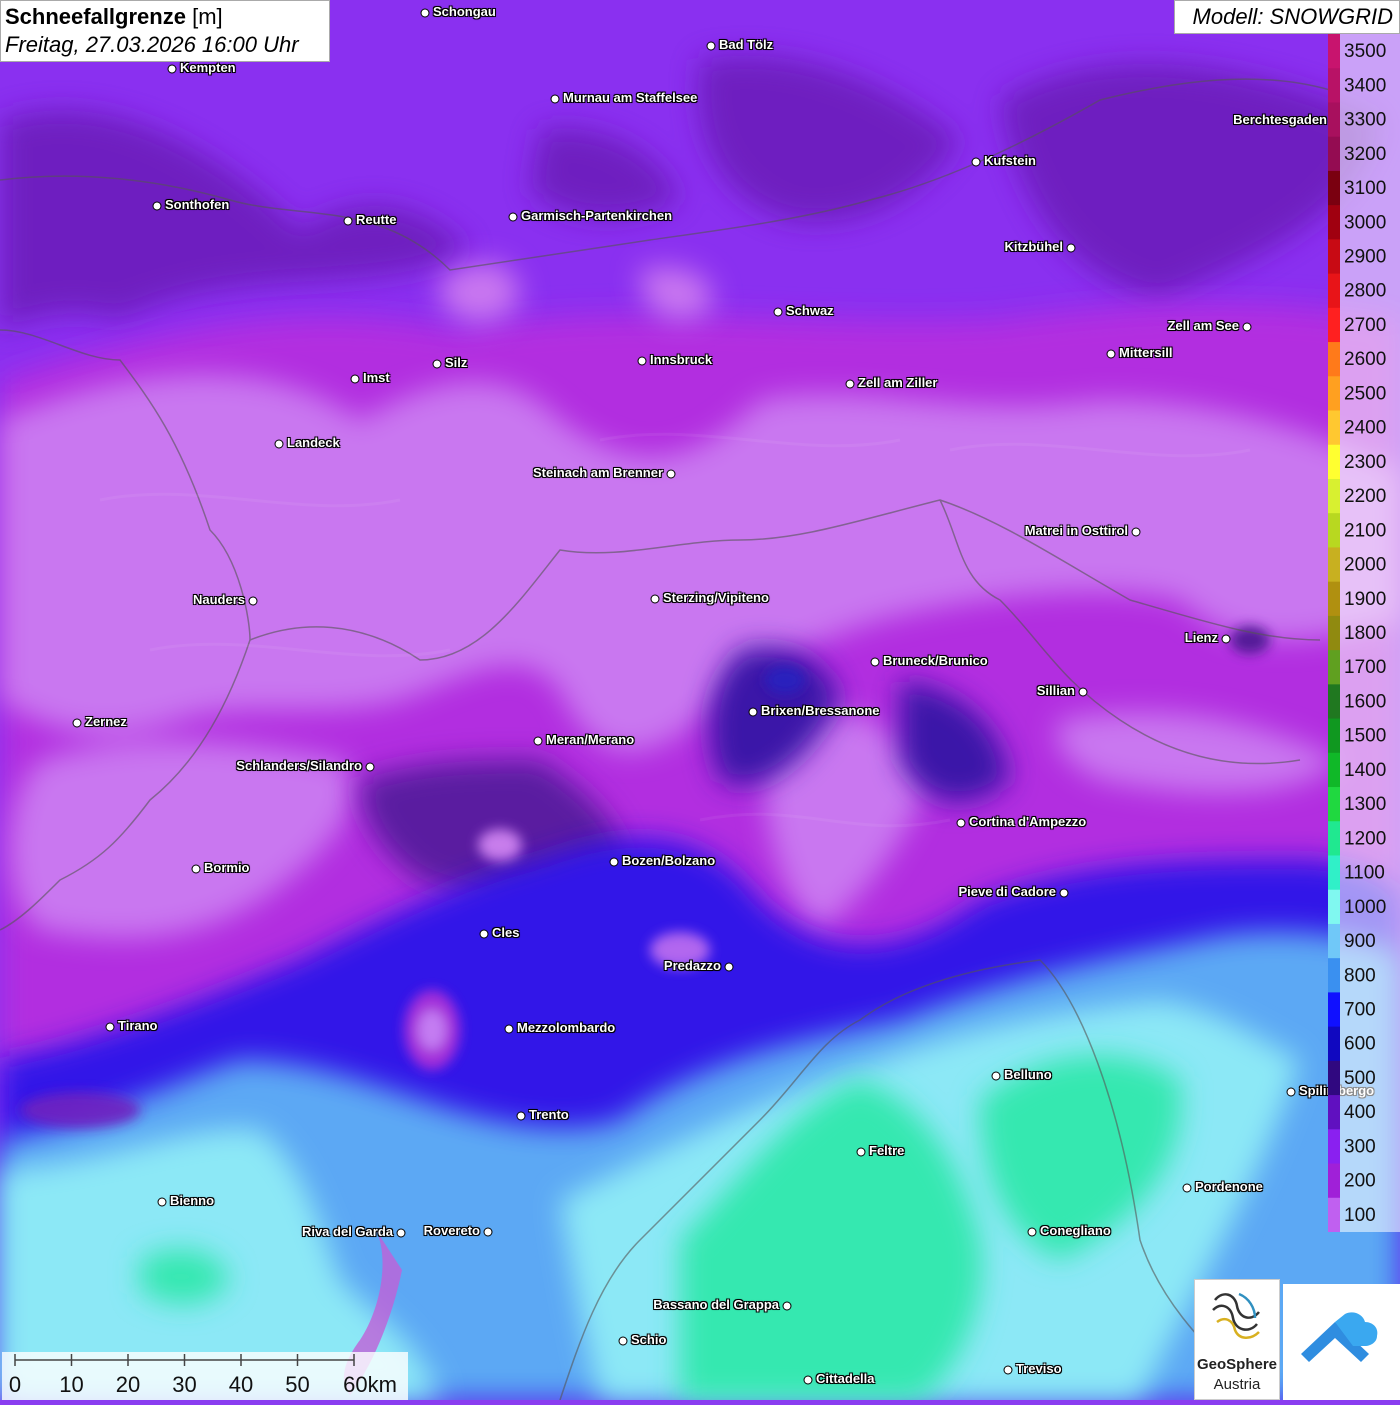 Image resolution: width=1400 pixels, height=1405 pixels. I want to click on model-label: Modell: SNOWGRID, so click(1287, 17).